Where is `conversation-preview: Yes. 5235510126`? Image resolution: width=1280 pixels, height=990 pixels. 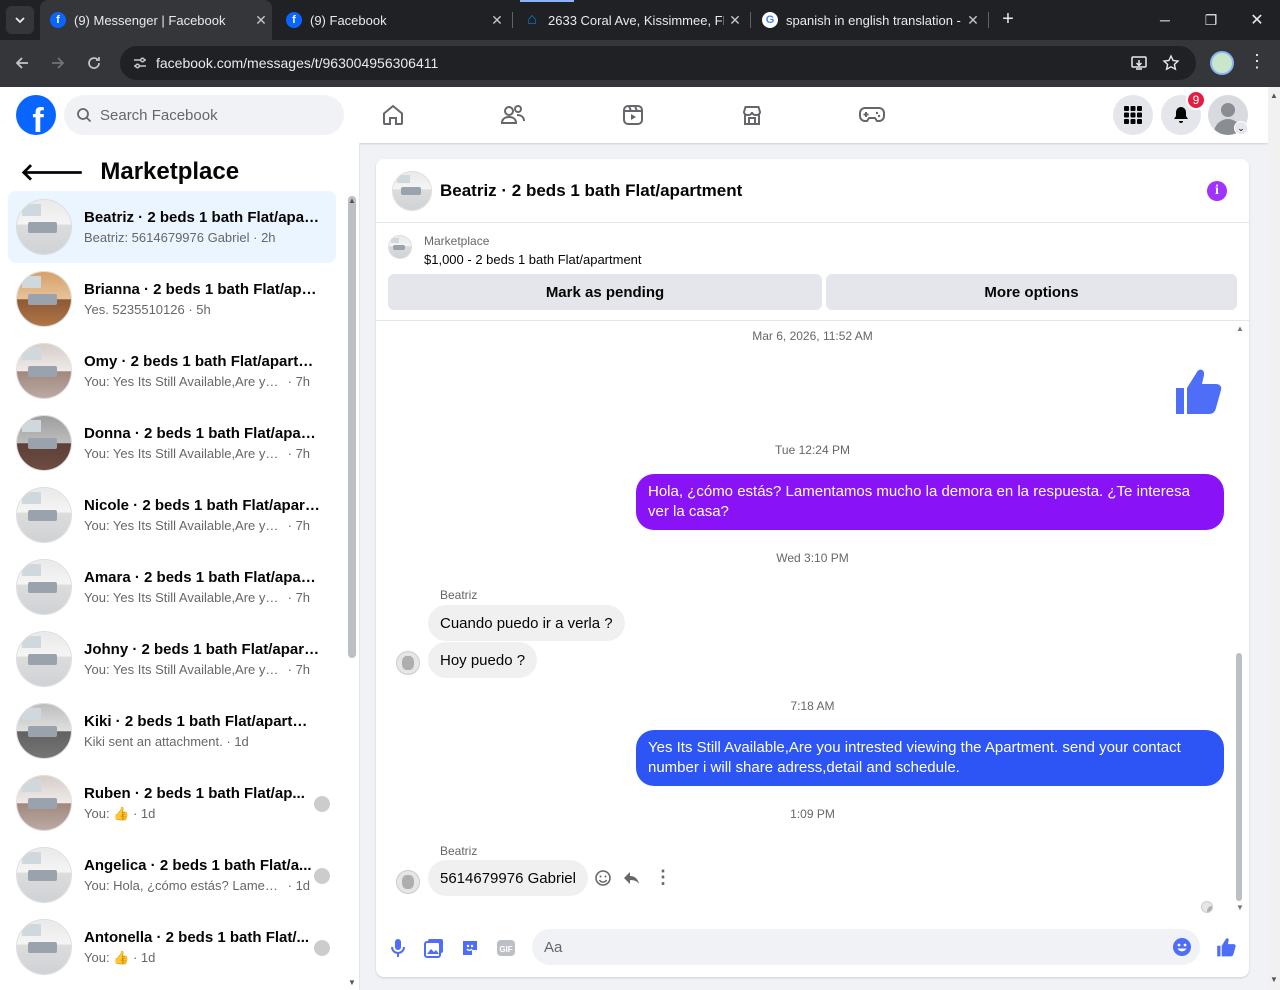
conversation-preview: Yes. 5235510126 is located at coordinates (134, 309).